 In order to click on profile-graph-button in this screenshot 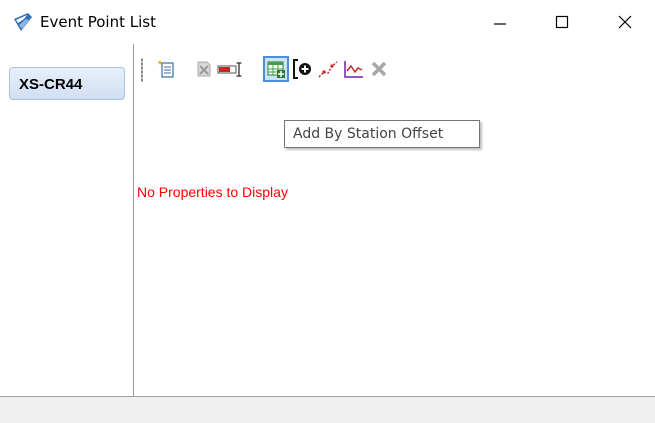, I will do `click(354, 69)`.